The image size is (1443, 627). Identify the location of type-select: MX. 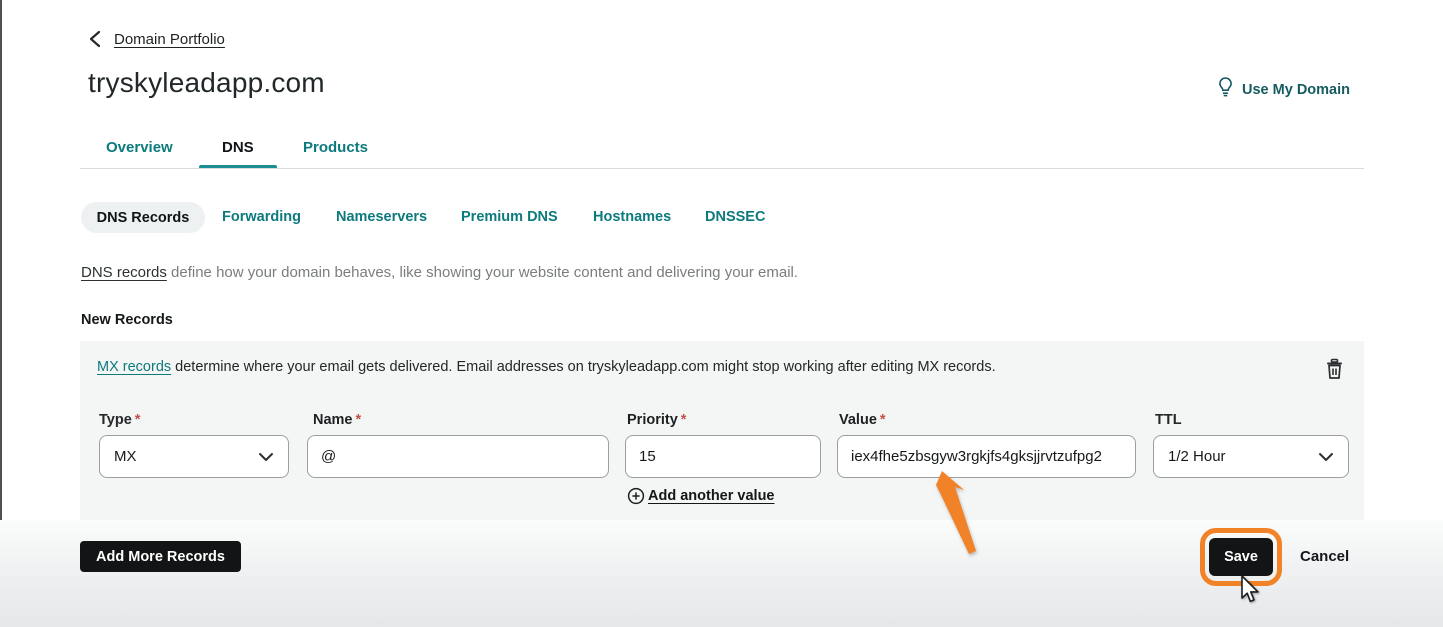
(194, 456).